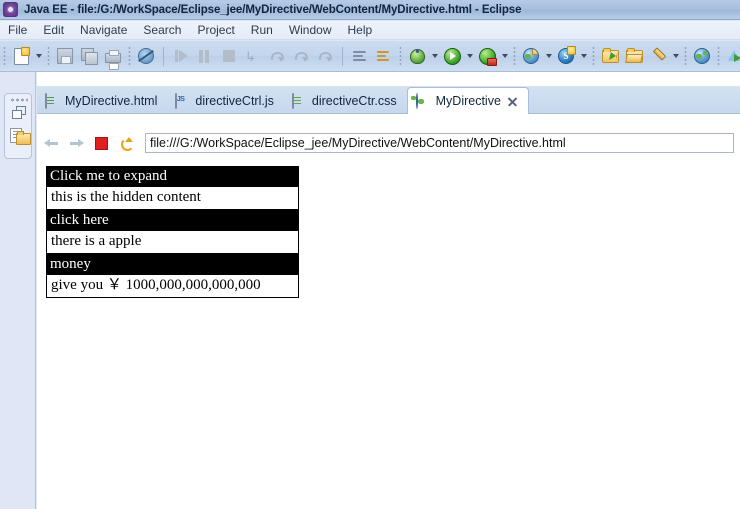 This screenshot has width=740, height=509. Describe the element at coordinates (19, 100) in the screenshot. I see `drag-handle-dots` at that location.